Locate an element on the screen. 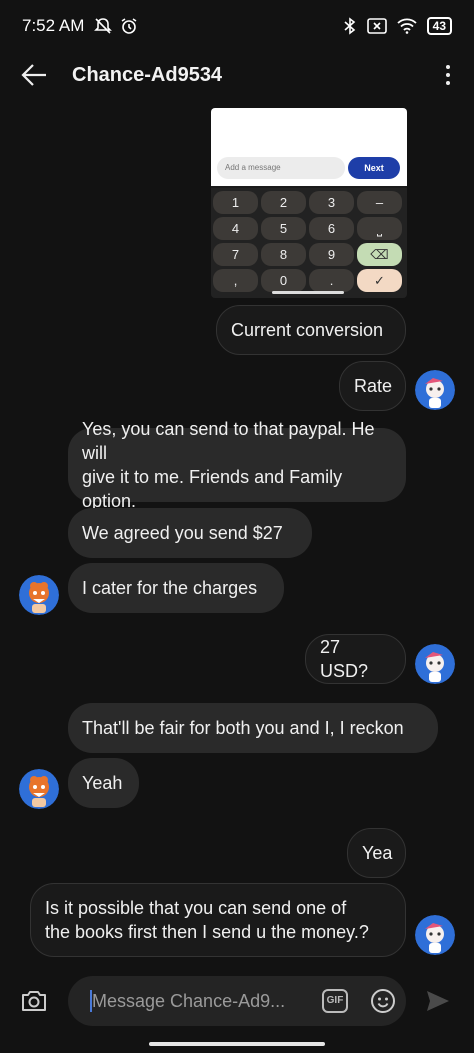  key-row: 4 5 6 ⎵ is located at coordinates (310, 228).